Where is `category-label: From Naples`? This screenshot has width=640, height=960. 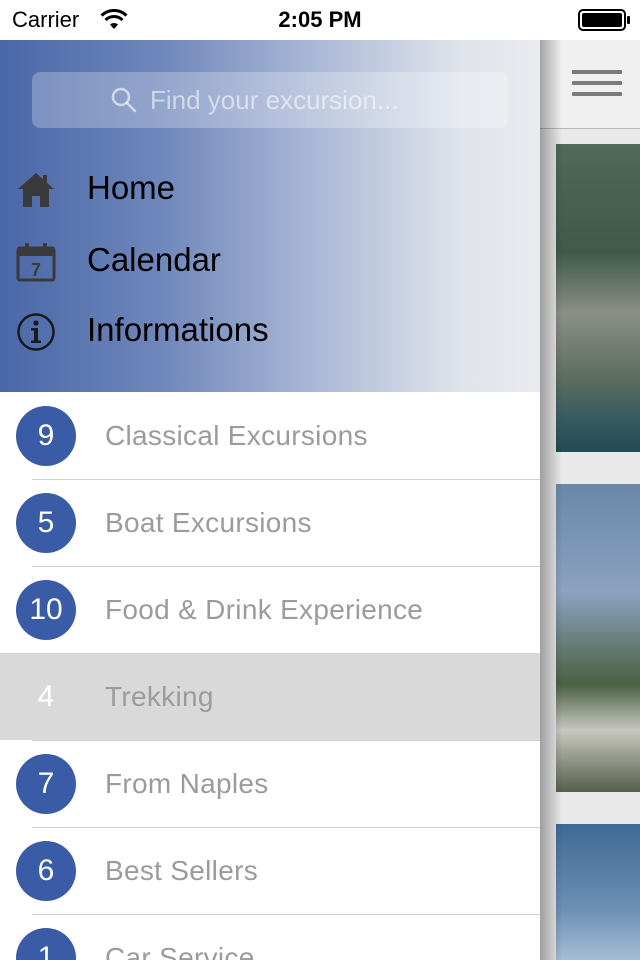 category-label: From Naples is located at coordinates (187, 783).